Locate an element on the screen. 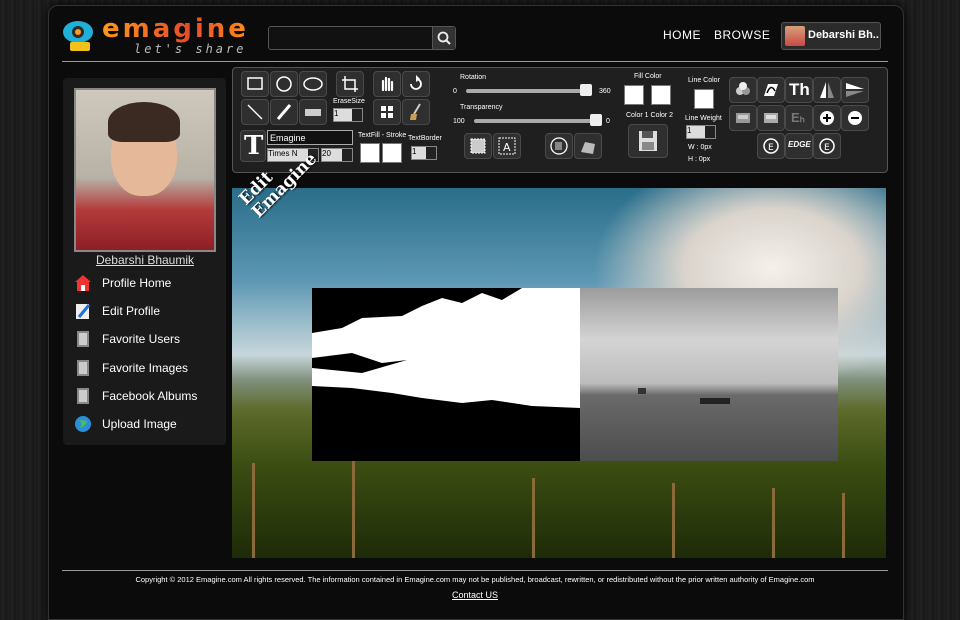 This screenshot has width=960, height=620. search-button is located at coordinates (443, 38).